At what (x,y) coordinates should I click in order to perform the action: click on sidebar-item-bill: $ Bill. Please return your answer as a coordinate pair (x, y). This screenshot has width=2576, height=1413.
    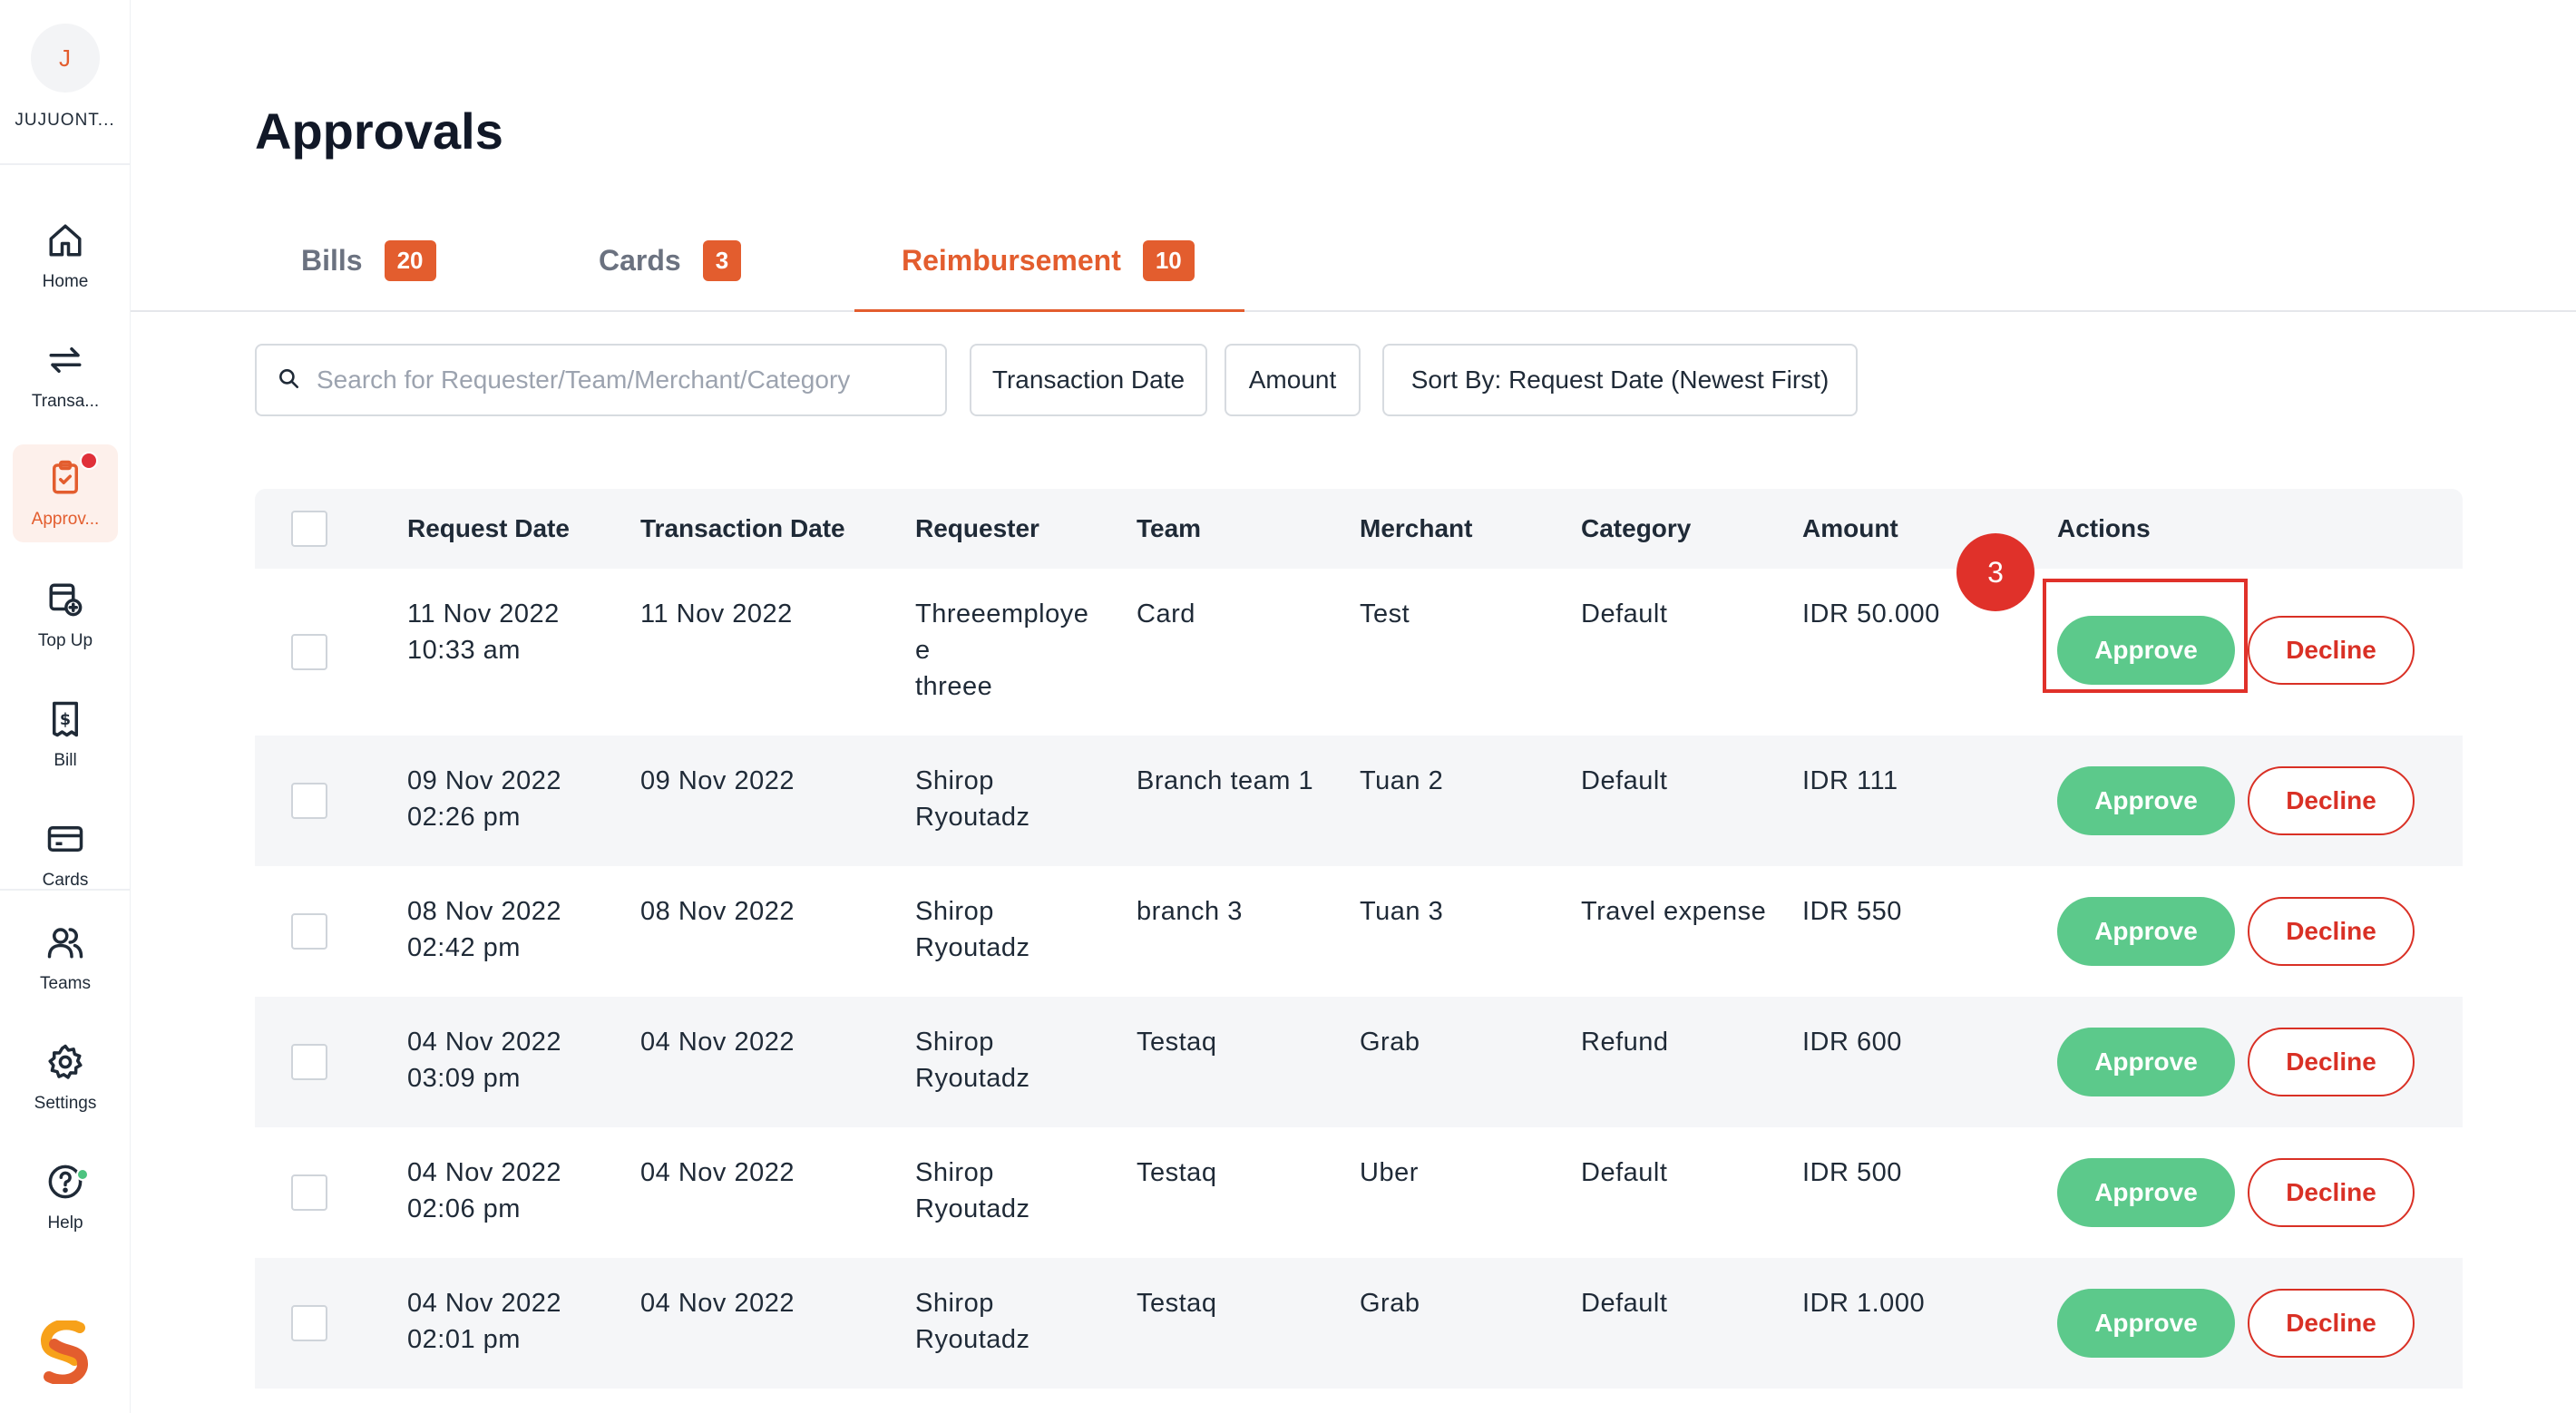
    Looking at the image, I should click on (65, 735).